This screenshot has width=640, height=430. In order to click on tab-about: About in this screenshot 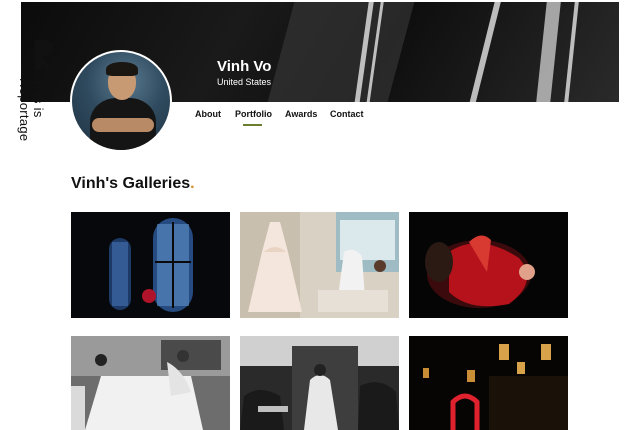, I will do `click(208, 114)`.